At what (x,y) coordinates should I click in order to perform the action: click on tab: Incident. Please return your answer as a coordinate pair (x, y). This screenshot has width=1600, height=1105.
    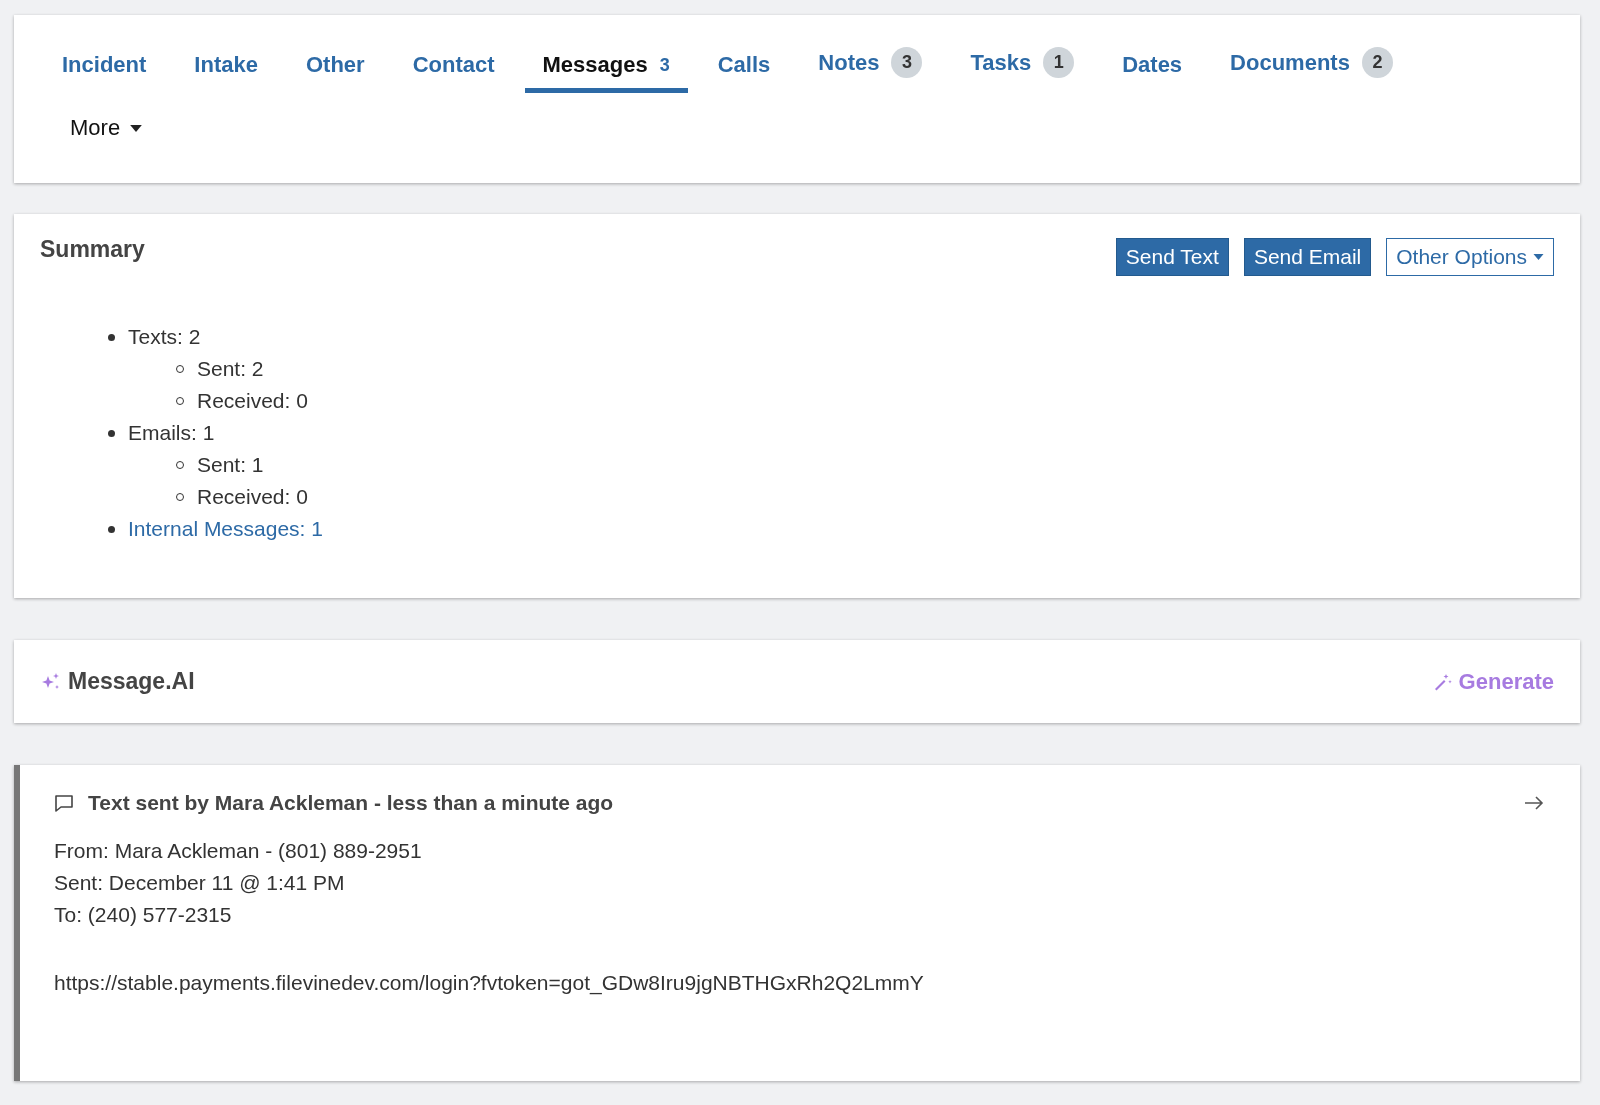
    Looking at the image, I should click on (104, 68).